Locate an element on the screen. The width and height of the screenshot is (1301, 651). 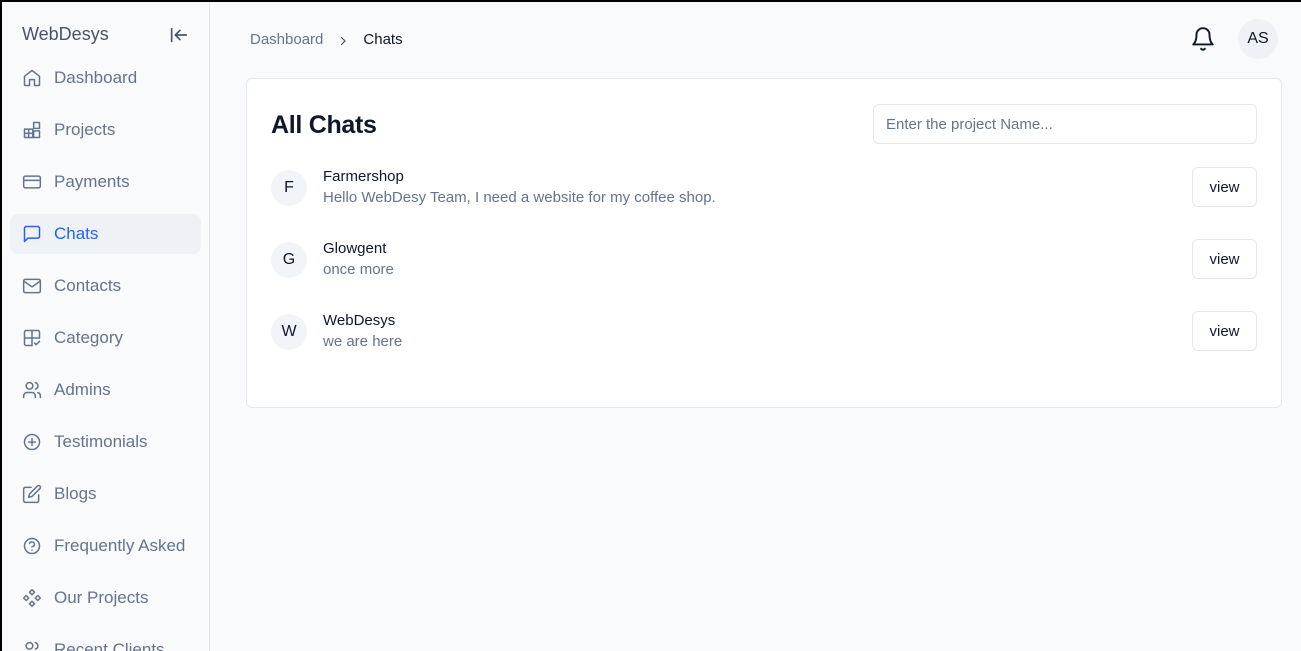
sidebar-item-category: Category is located at coordinates (105, 338).